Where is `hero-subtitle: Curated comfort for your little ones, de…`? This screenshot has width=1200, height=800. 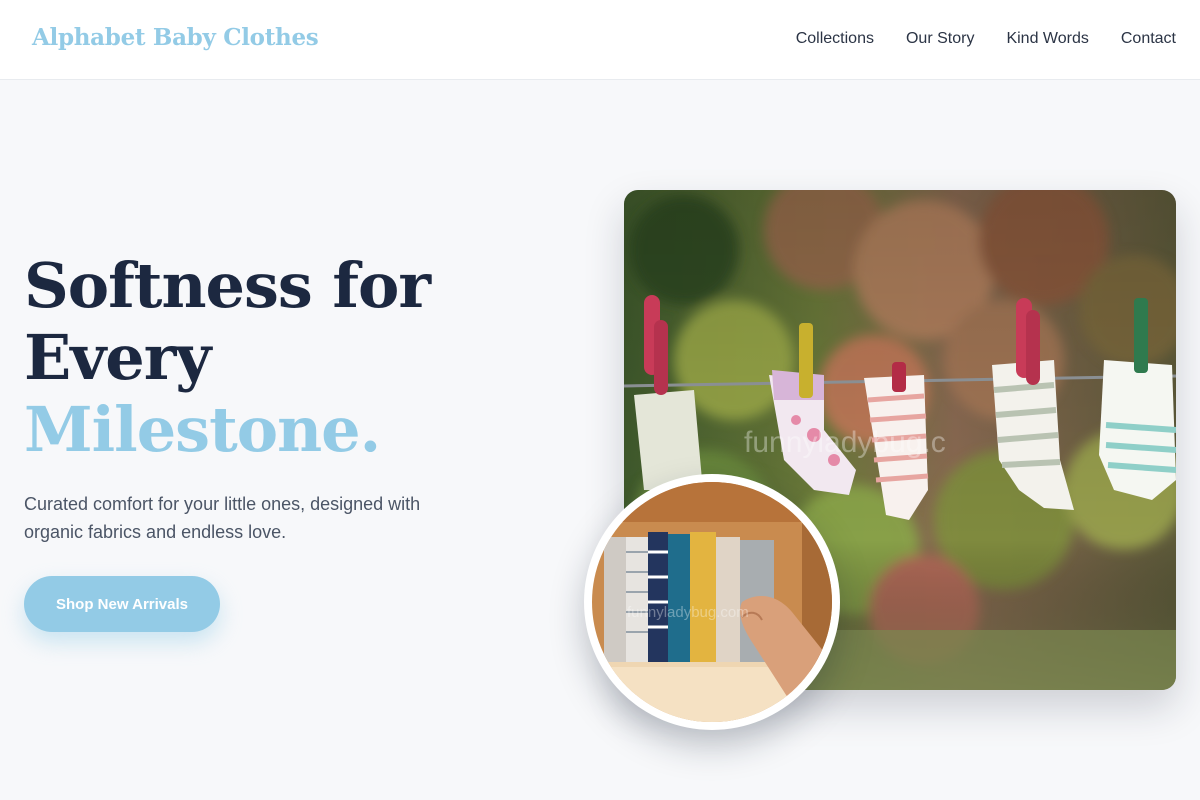 hero-subtitle: Curated comfort for your little ones, de… is located at coordinates (222, 518).